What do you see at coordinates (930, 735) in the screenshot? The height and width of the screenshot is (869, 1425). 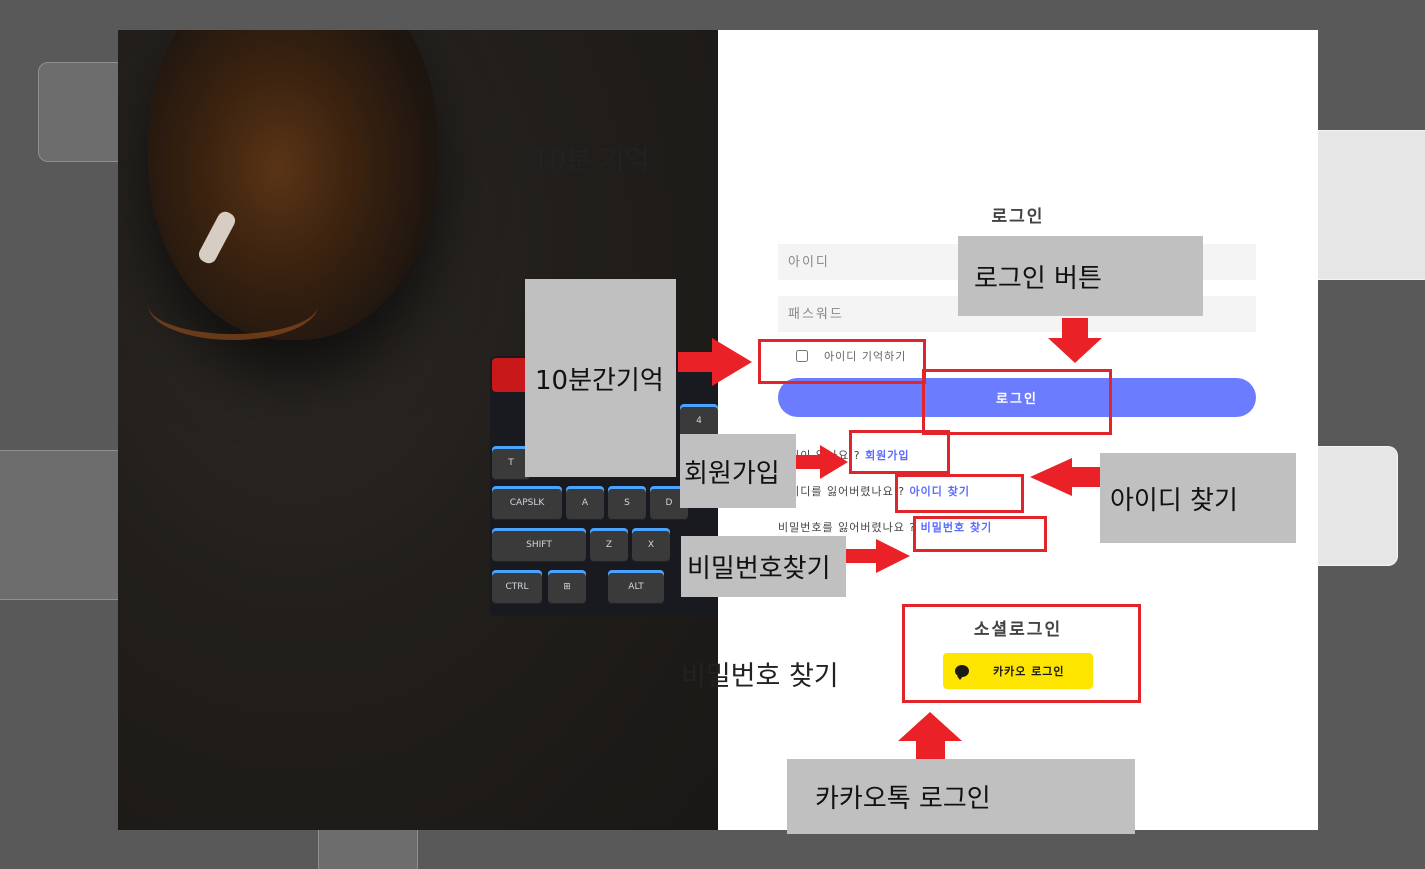 I see `arrow-up-icon` at bounding box center [930, 735].